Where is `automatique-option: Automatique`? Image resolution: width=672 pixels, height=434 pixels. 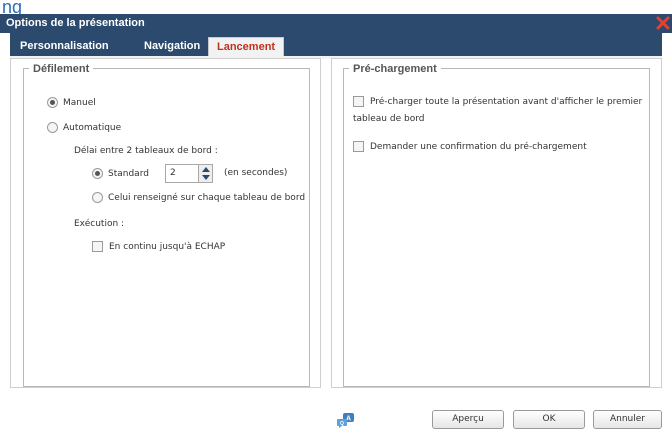 automatique-option: Automatique is located at coordinates (84, 127).